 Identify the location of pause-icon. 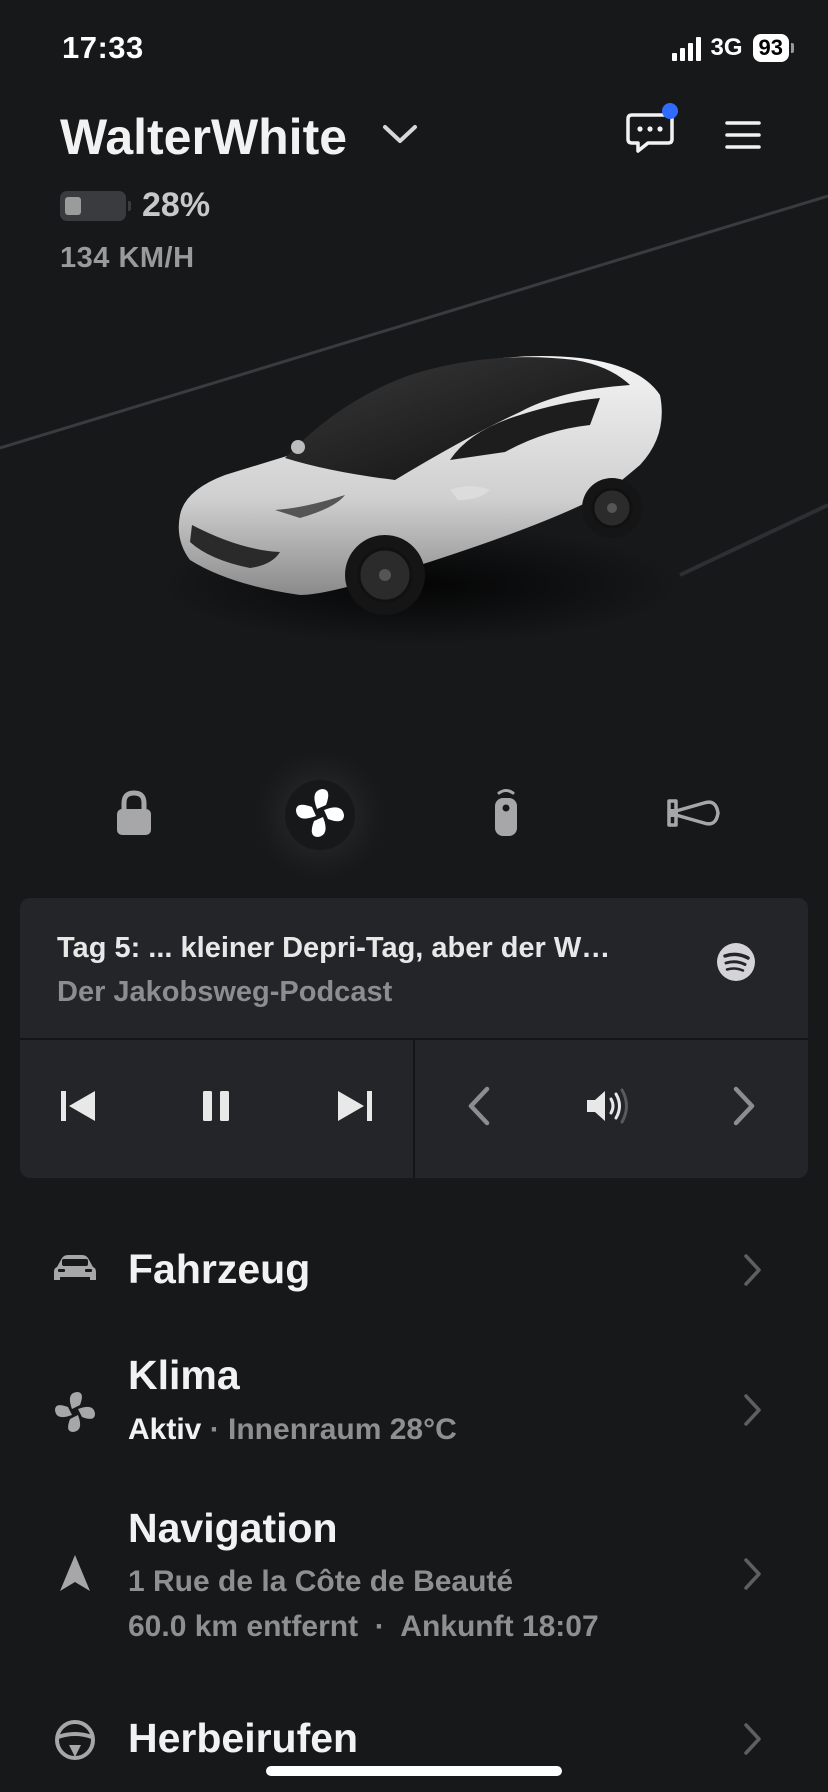
(216, 1108).